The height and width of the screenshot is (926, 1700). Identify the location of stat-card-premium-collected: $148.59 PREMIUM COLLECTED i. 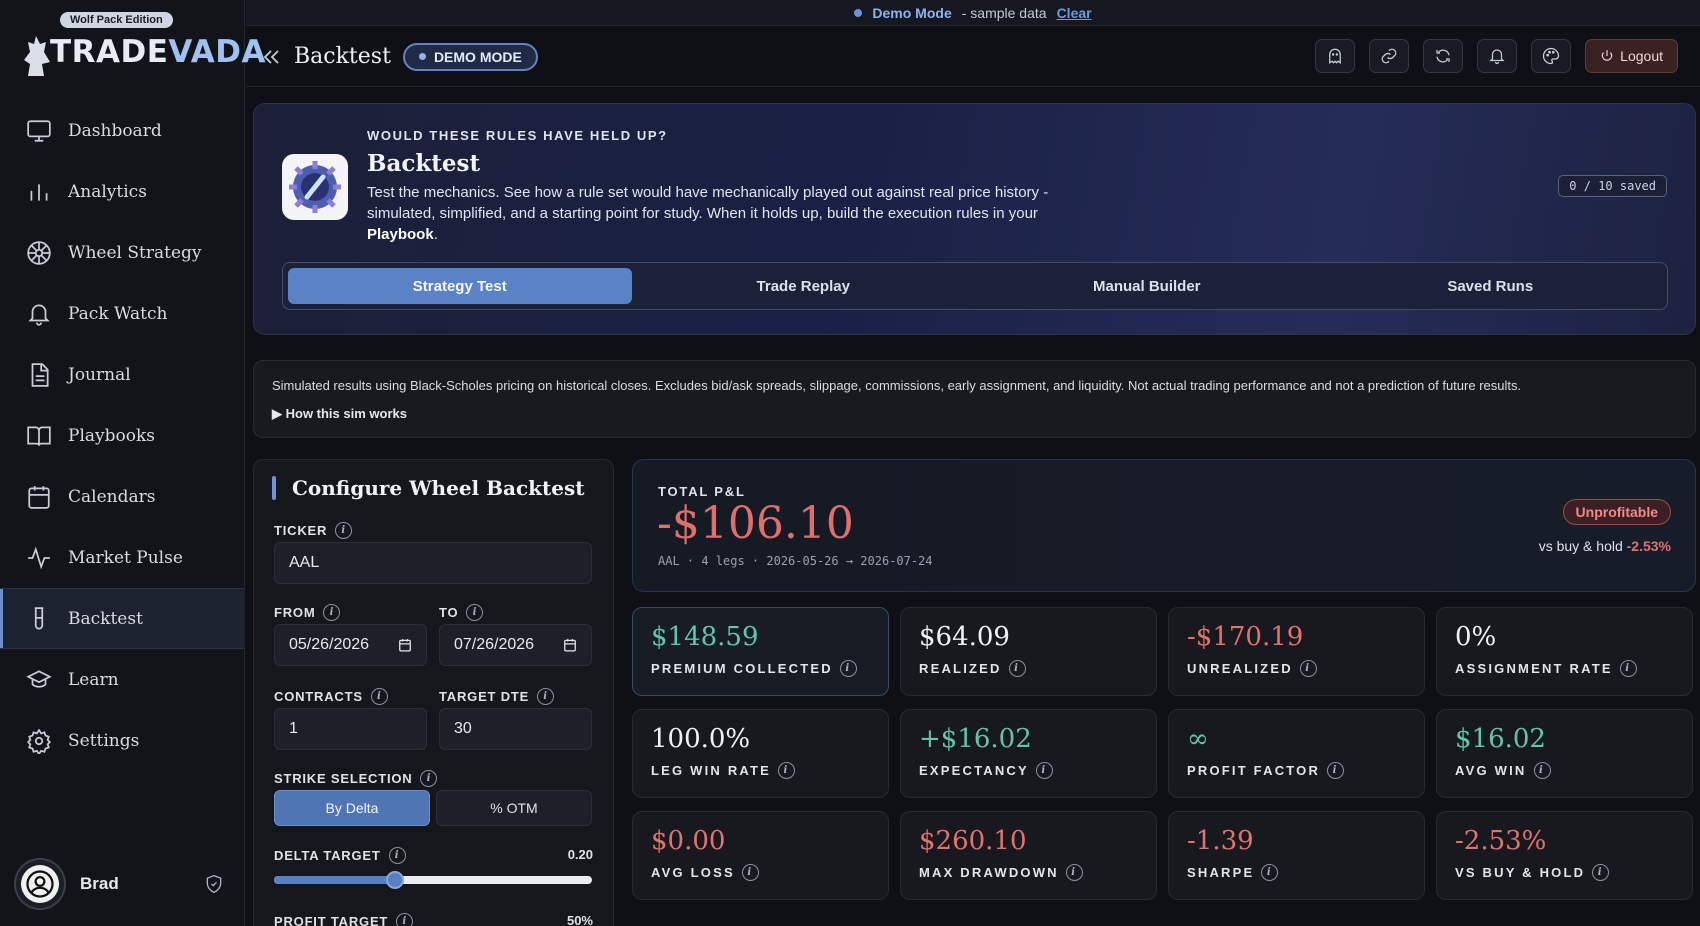
(760, 651).